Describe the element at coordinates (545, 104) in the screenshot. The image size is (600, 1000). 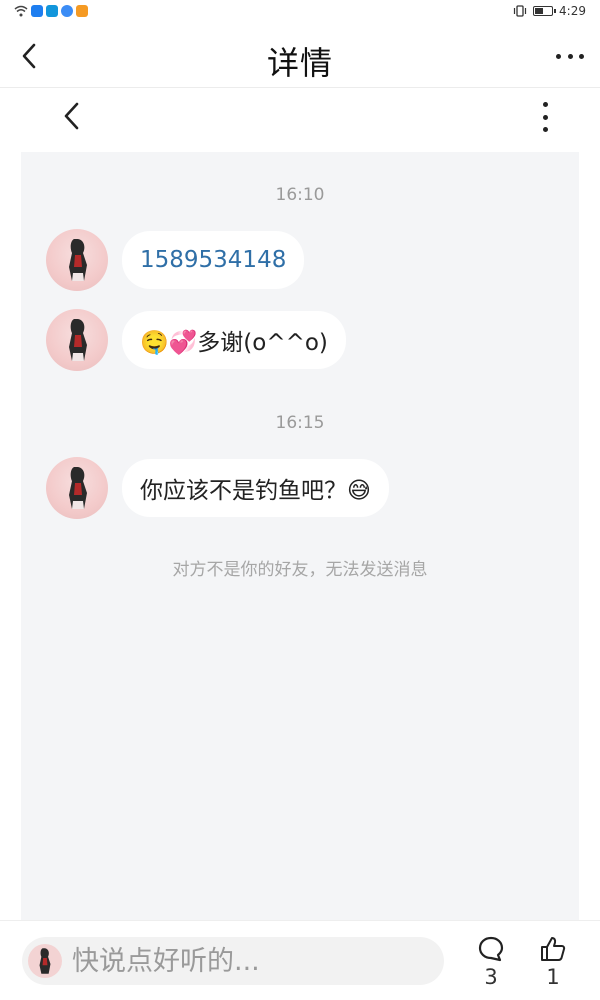
I see `more-vertical-icon` at that location.